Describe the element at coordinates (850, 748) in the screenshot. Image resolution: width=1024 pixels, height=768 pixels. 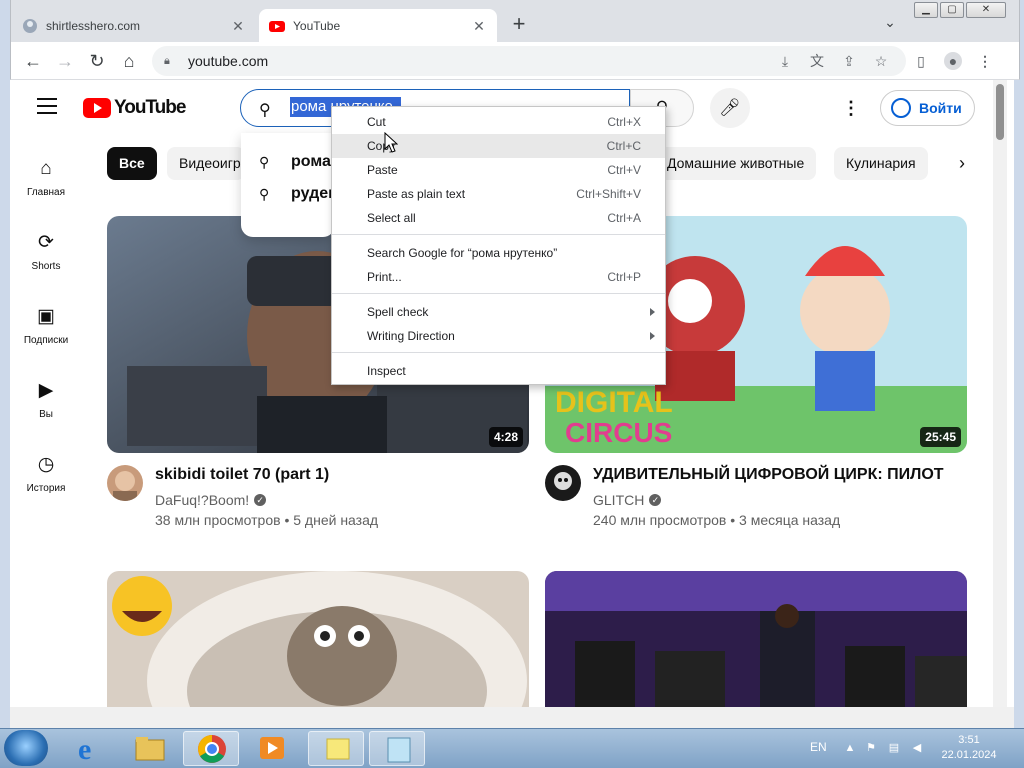
I see `show-hidden-icons-icon: ▲` at that location.